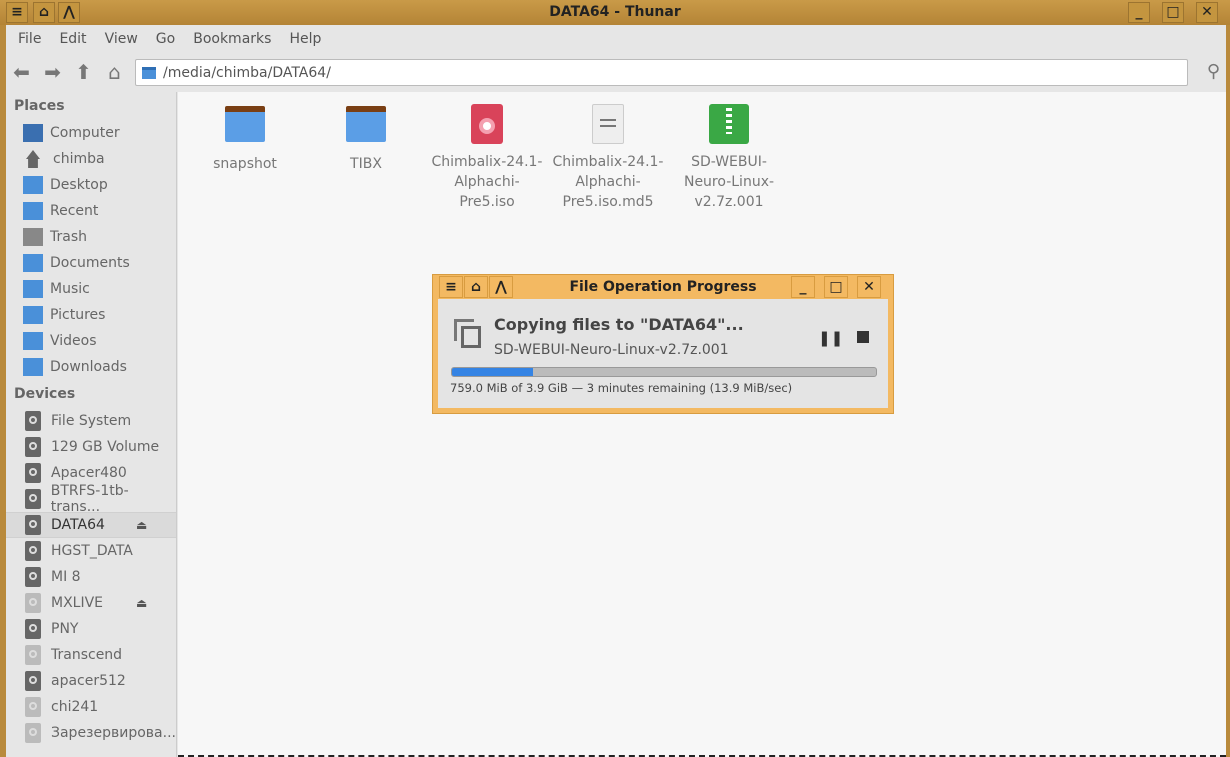 This screenshot has width=1230, height=757. What do you see at coordinates (468, 334) in the screenshot?
I see `copy-icon` at bounding box center [468, 334].